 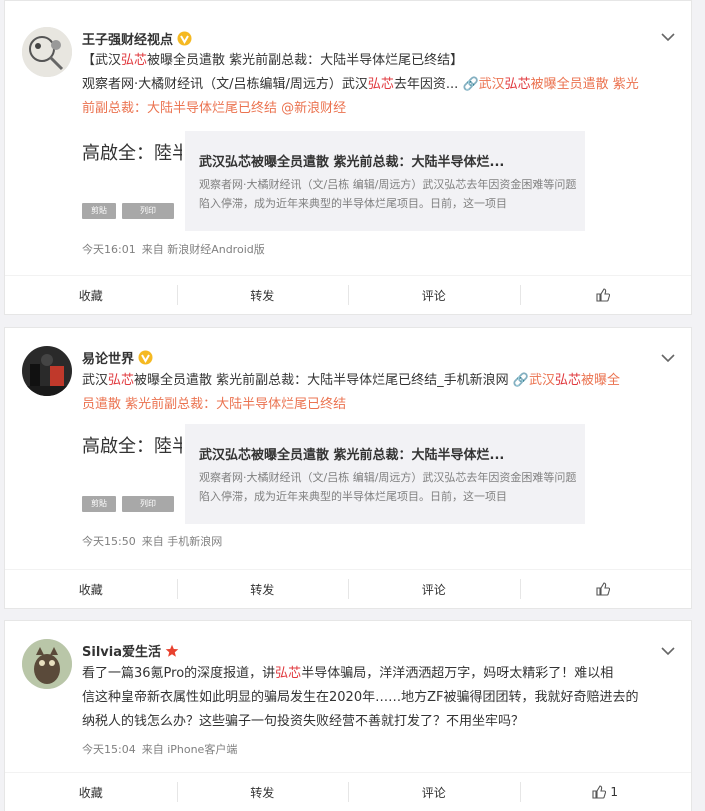 What do you see at coordinates (585, 84) in the screenshot?
I see `link-segment: 被曝全员遣散 紫光` at bounding box center [585, 84].